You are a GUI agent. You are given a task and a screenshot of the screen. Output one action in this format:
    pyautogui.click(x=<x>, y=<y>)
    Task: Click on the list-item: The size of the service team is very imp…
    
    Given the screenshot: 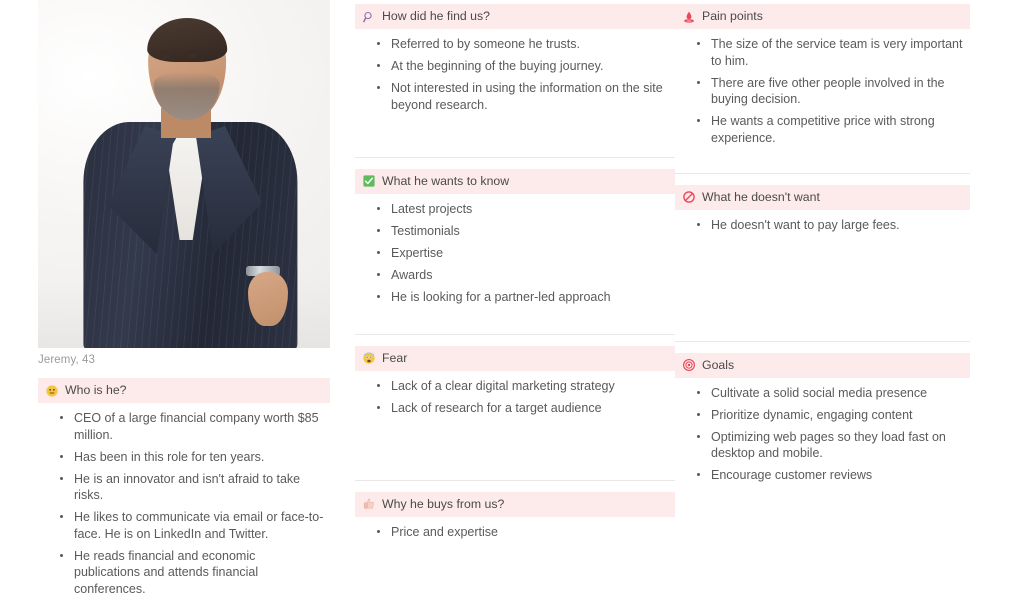 What is the action you would take?
    pyautogui.click(x=830, y=52)
    